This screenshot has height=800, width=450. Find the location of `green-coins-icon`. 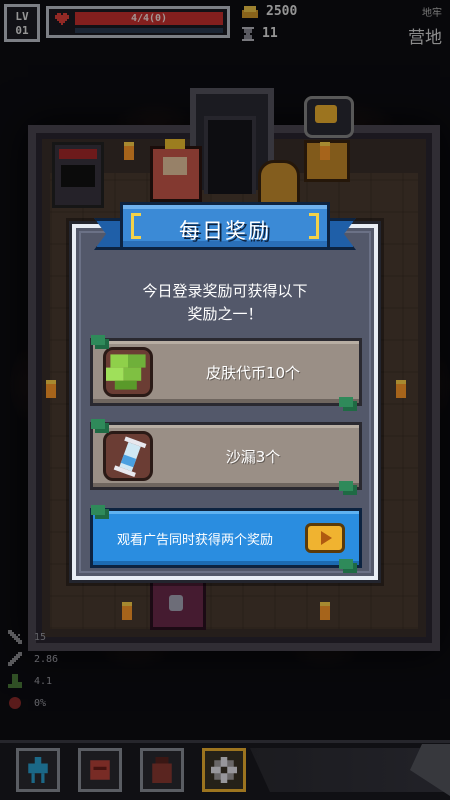

green-coins-icon is located at coordinates (128, 372).